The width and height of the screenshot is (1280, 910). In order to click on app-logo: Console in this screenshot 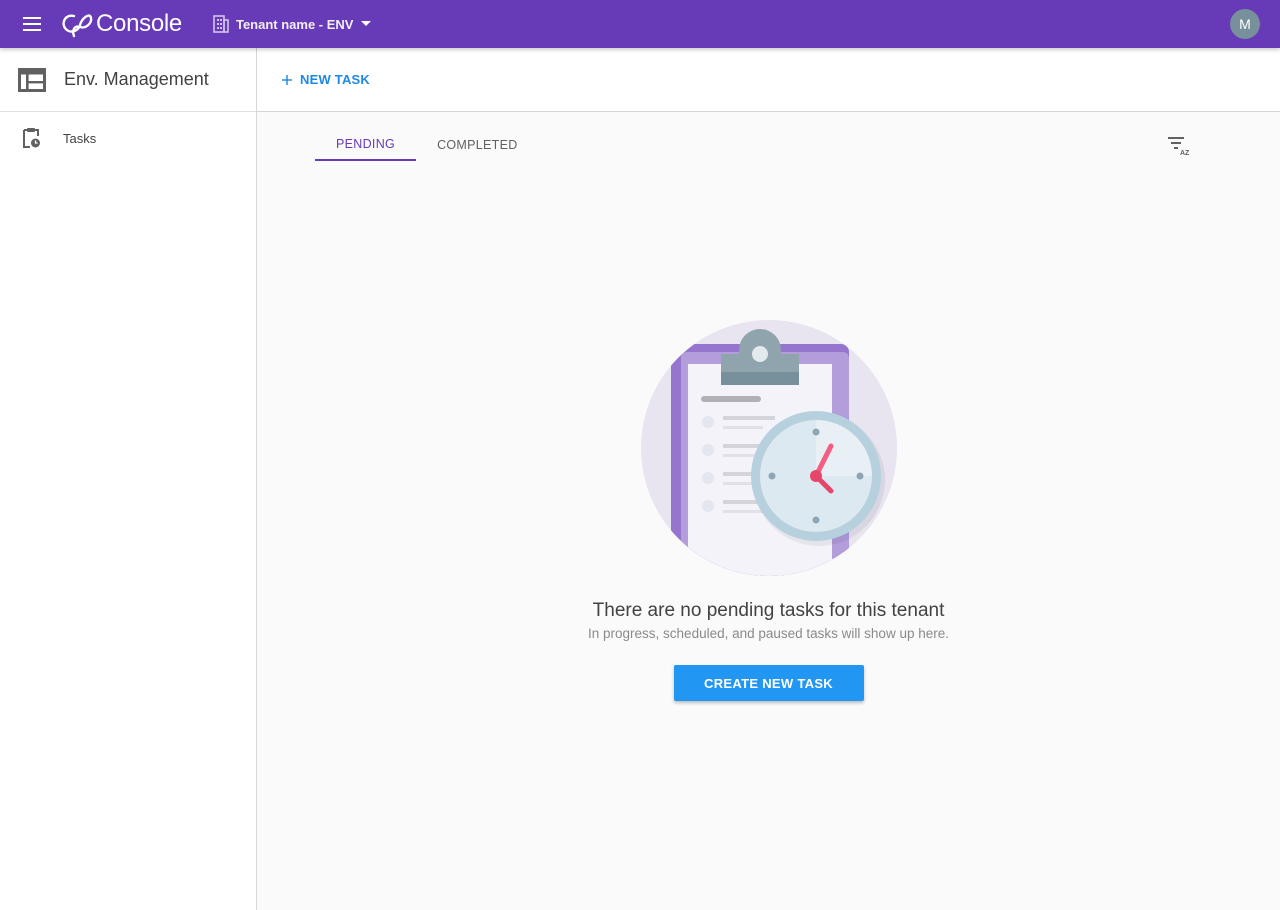, I will do `click(121, 24)`.